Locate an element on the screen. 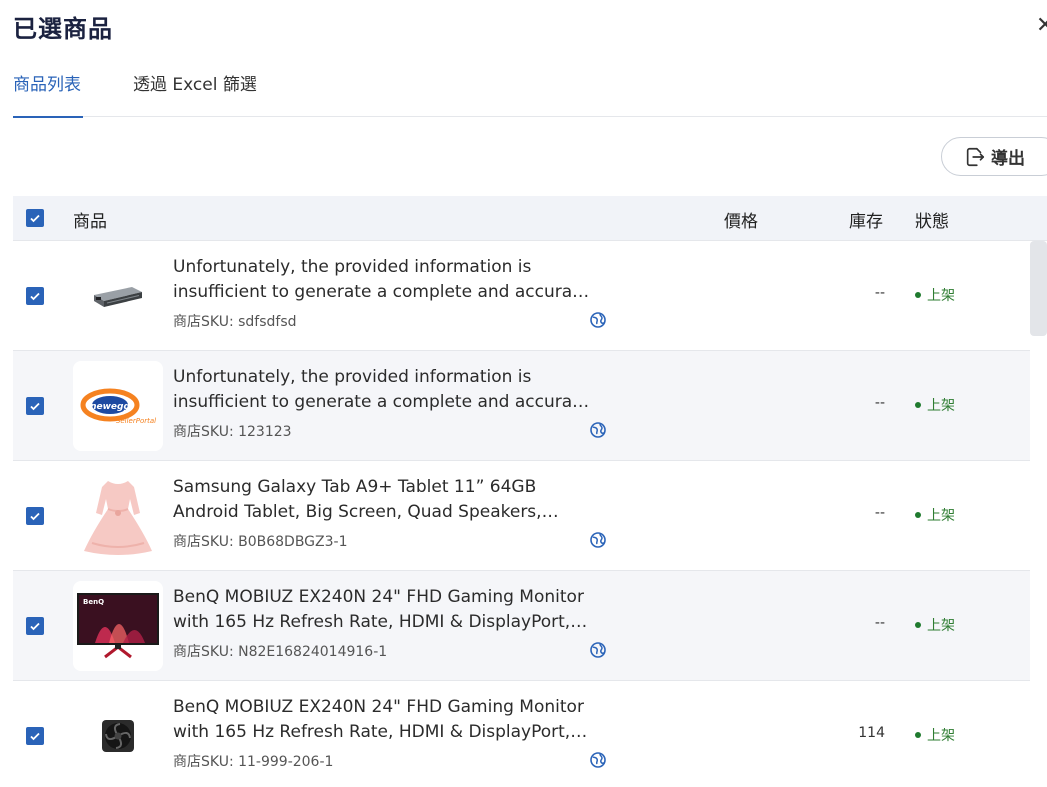  seller-portal-wordmark: SellerPortal is located at coordinates (136, 421).